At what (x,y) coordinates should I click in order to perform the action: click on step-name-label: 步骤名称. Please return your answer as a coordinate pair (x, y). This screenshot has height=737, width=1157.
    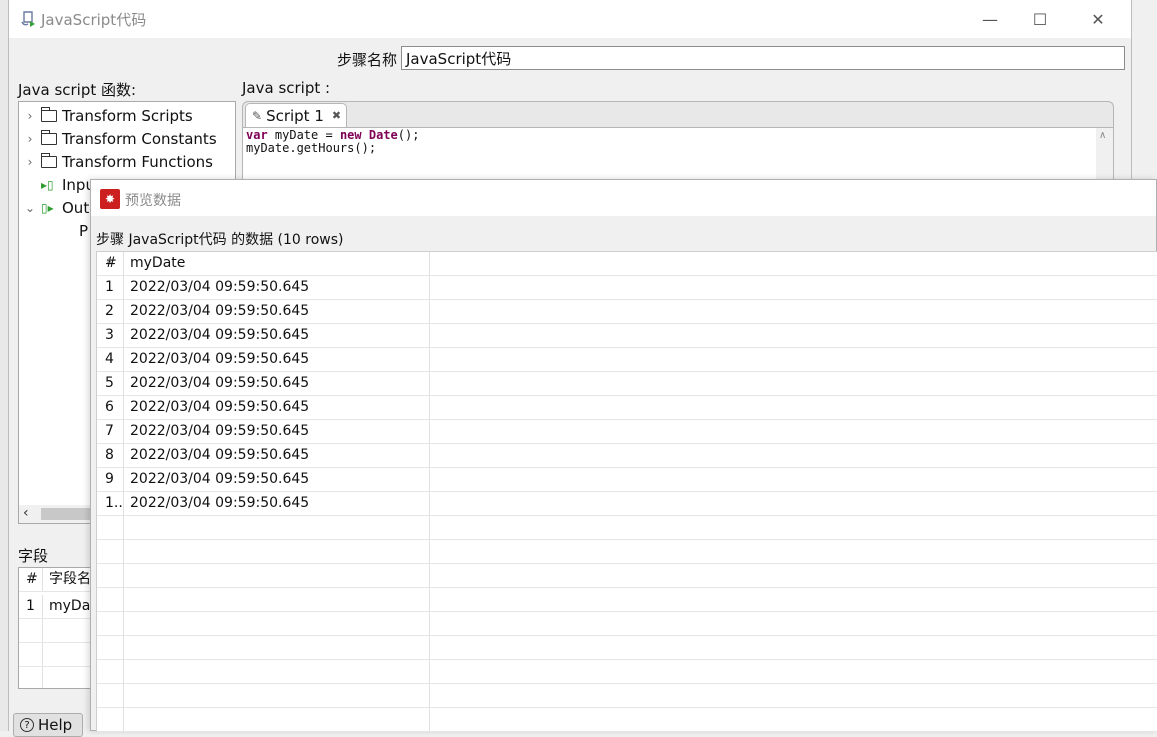
    Looking at the image, I should click on (367, 60).